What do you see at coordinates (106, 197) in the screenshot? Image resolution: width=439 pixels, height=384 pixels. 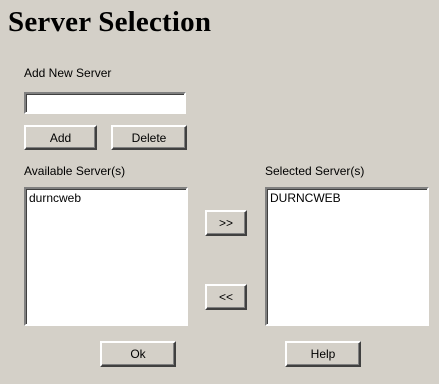 I see `list-item: durncweb` at bounding box center [106, 197].